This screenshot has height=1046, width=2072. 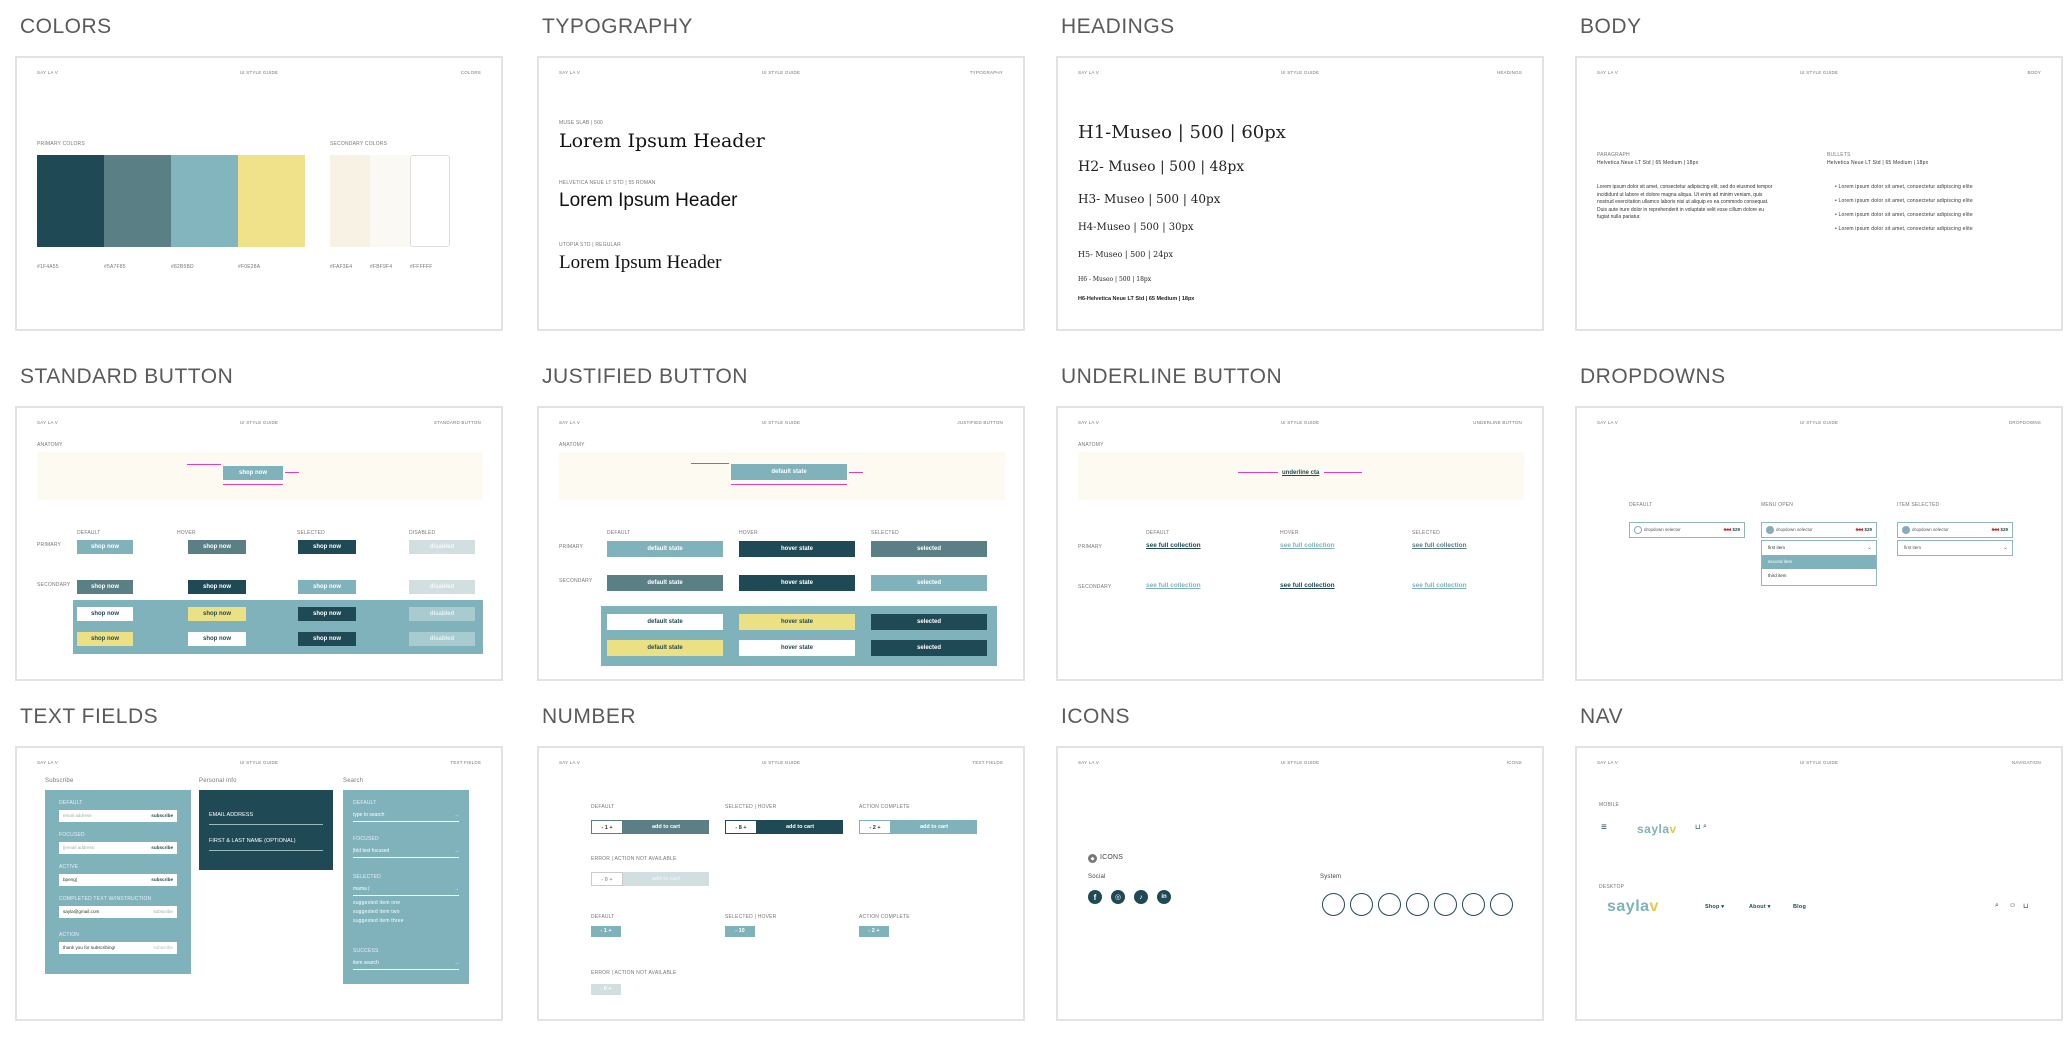 What do you see at coordinates (741, 827) in the screenshot?
I see `quantity-stepper: - 8 +` at bounding box center [741, 827].